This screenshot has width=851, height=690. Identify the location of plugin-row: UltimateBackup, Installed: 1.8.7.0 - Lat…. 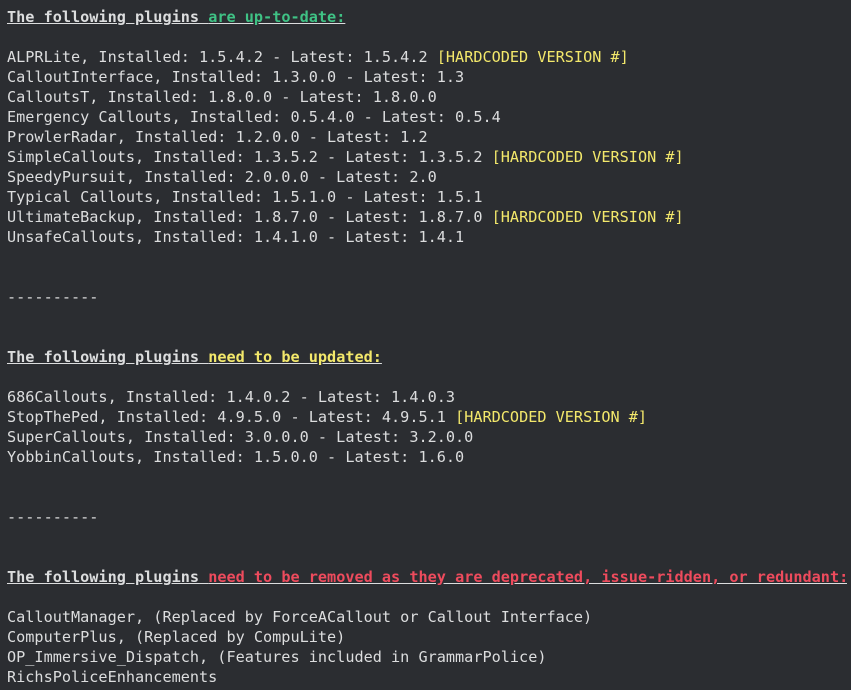
(345, 217).